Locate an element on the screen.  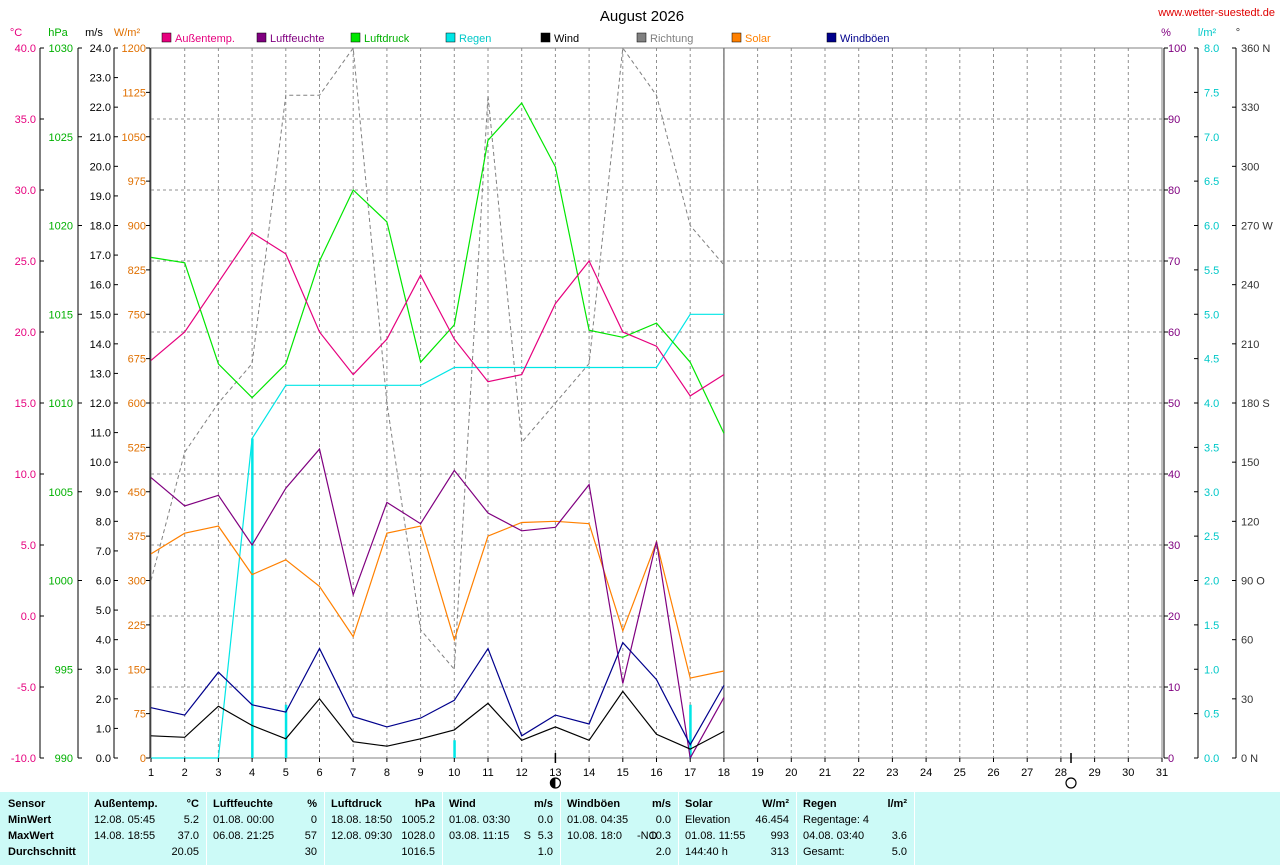
pressure-axis-tick-label: 1015 is located at coordinates (61, 315).